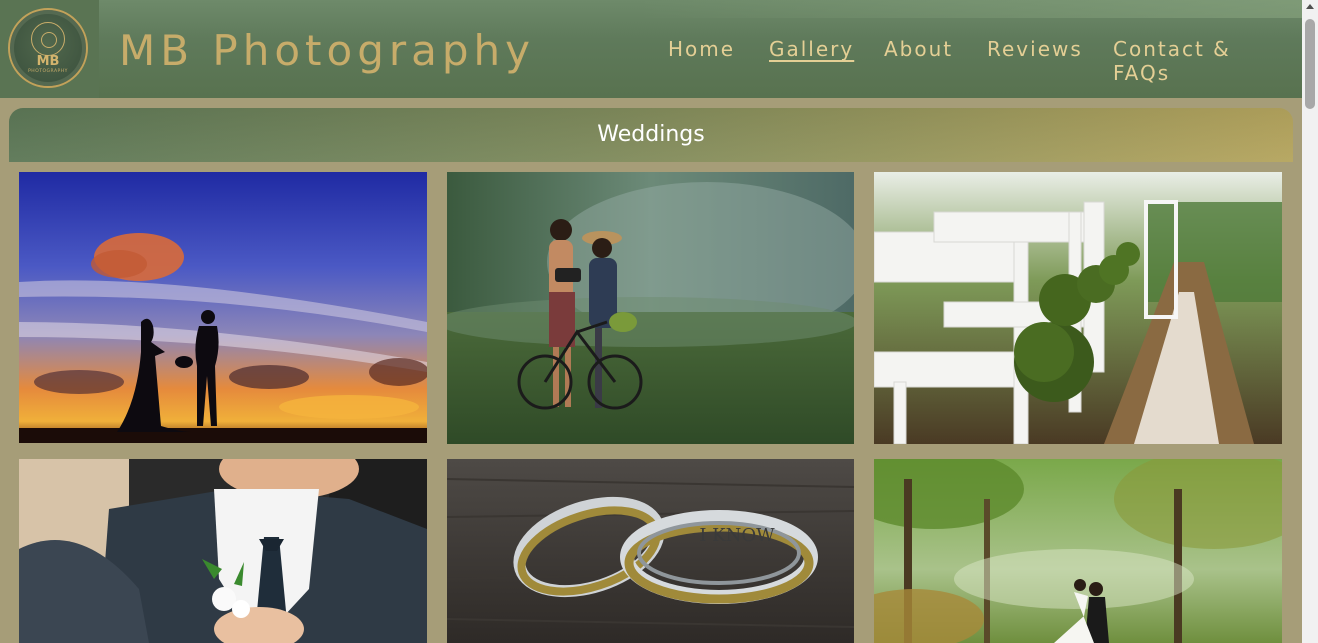 The image size is (1318, 643). I want to click on wedding-rings-photo: I KNOW, so click(650, 551).